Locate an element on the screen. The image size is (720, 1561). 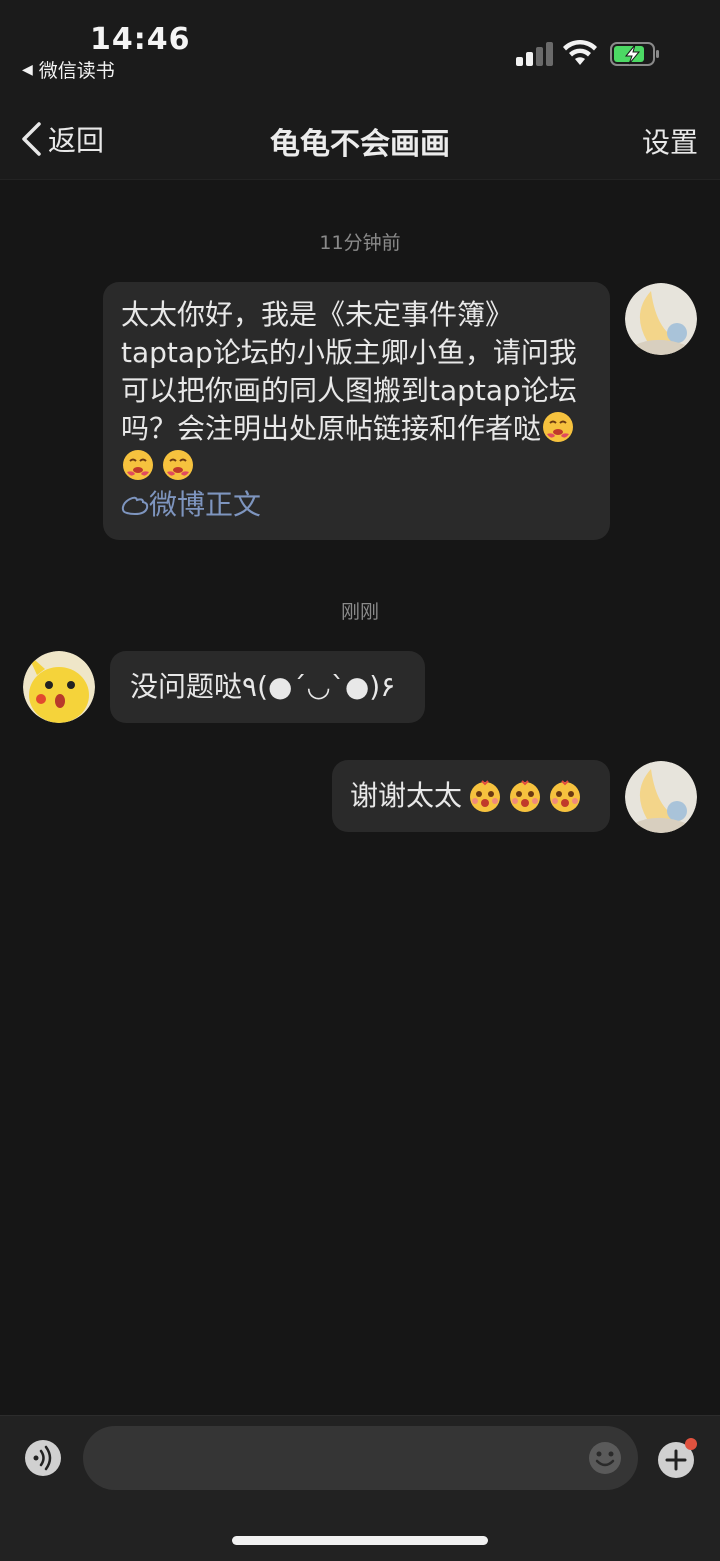
pikachu-avatar is located at coordinates (59, 687).